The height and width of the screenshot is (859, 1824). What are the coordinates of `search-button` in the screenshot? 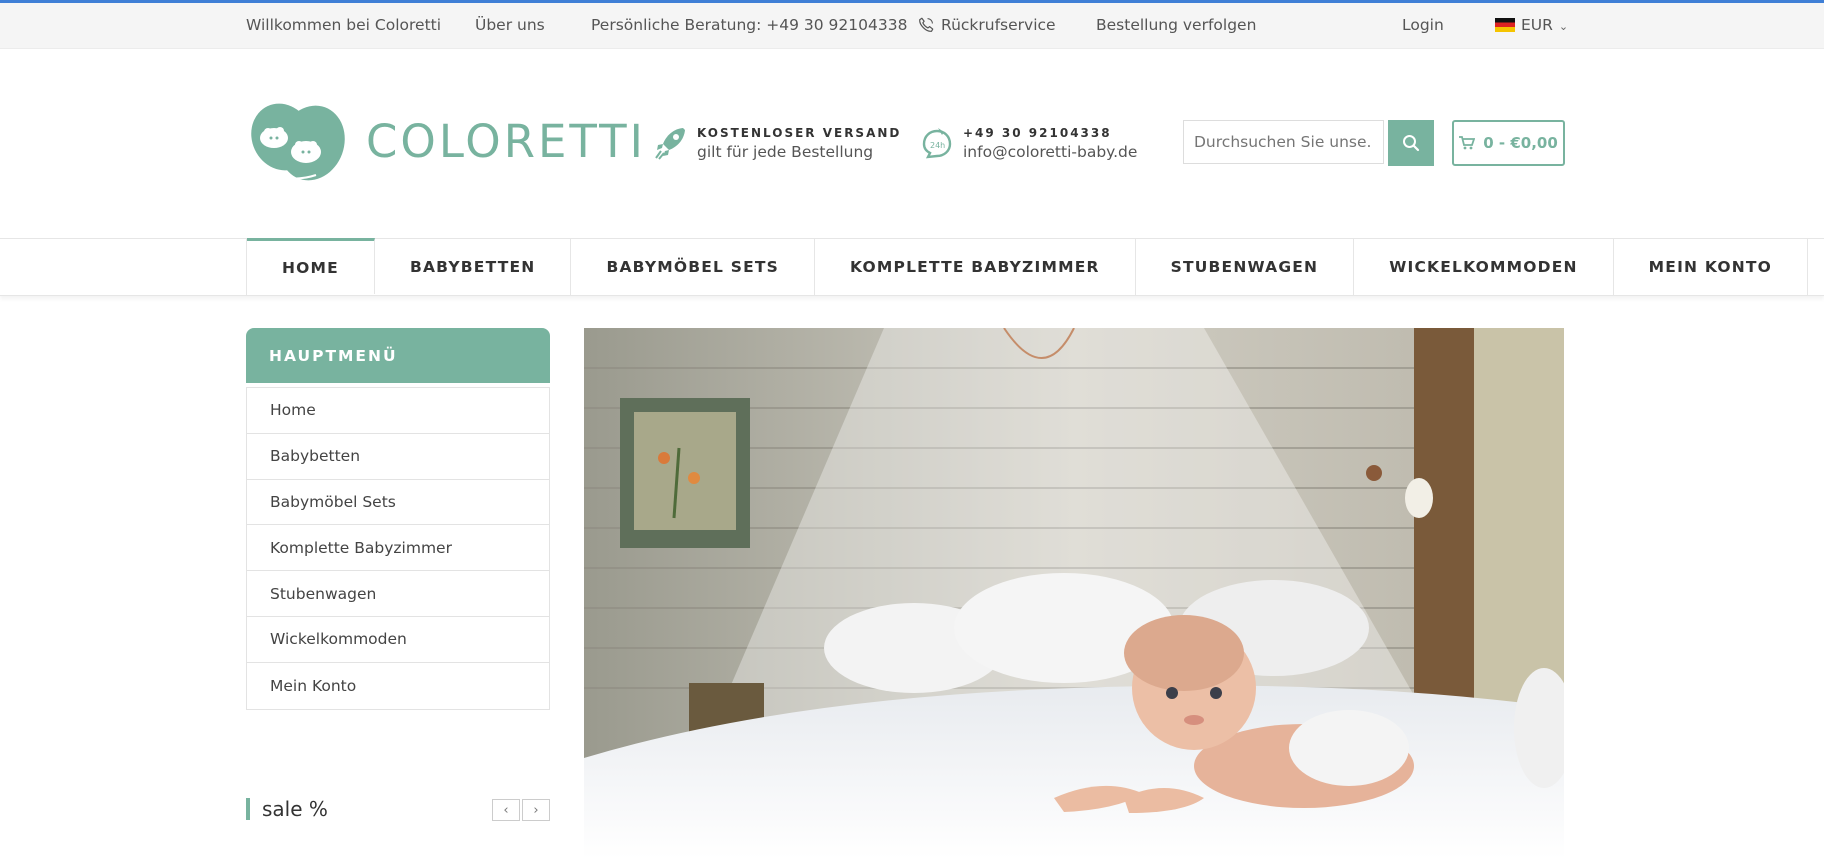 It's located at (1411, 143).